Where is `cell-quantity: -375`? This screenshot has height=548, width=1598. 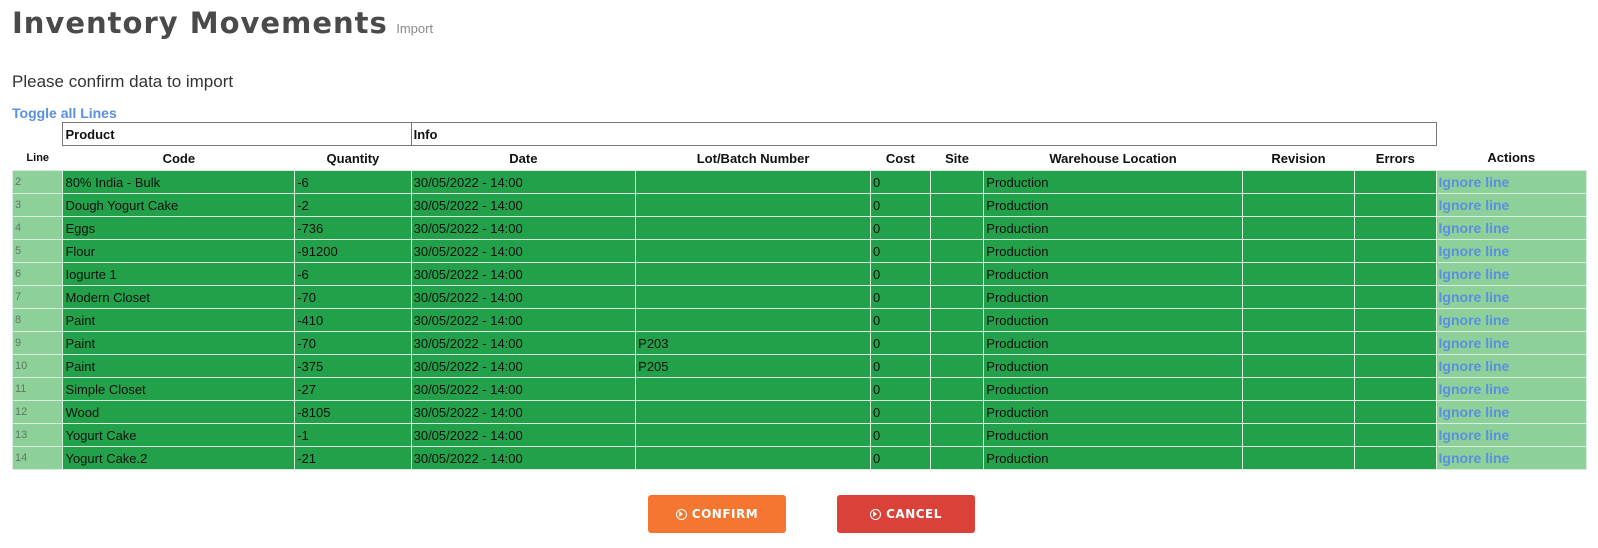
cell-quantity: -375 is located at coordinates (353, 366).